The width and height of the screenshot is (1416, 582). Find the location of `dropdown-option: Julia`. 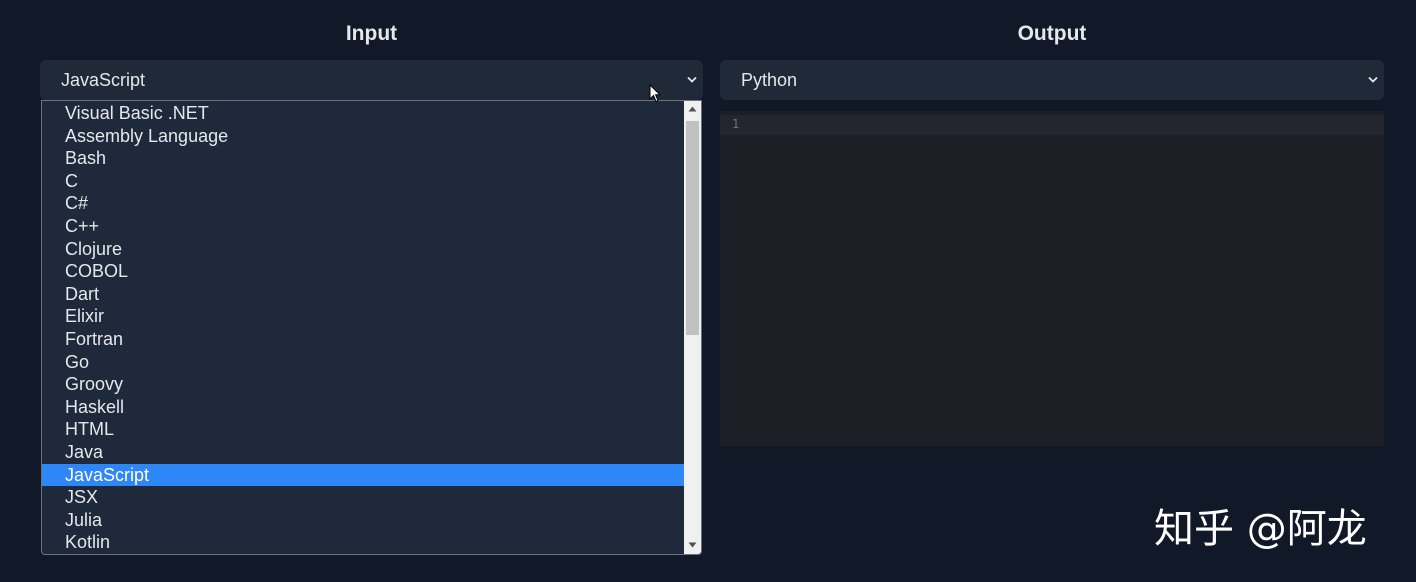

dropdown-option: Julia is located at coordinates (363, 520).